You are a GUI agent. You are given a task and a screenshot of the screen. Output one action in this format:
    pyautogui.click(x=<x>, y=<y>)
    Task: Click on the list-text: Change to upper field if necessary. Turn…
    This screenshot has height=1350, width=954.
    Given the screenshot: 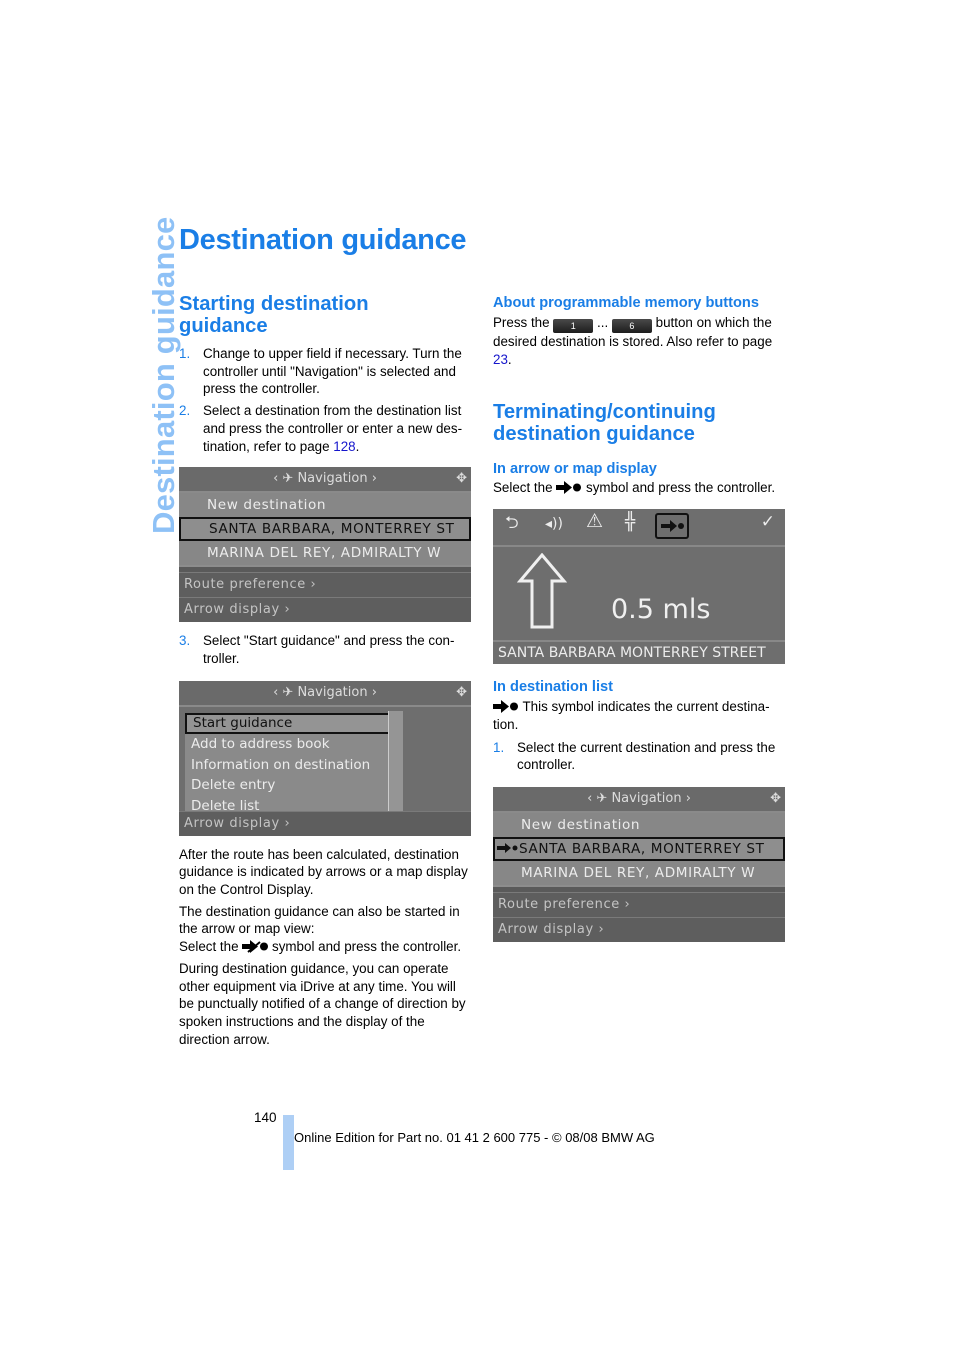 What is the action you would take?
    pyautogui.click(x=332, y=371)
    